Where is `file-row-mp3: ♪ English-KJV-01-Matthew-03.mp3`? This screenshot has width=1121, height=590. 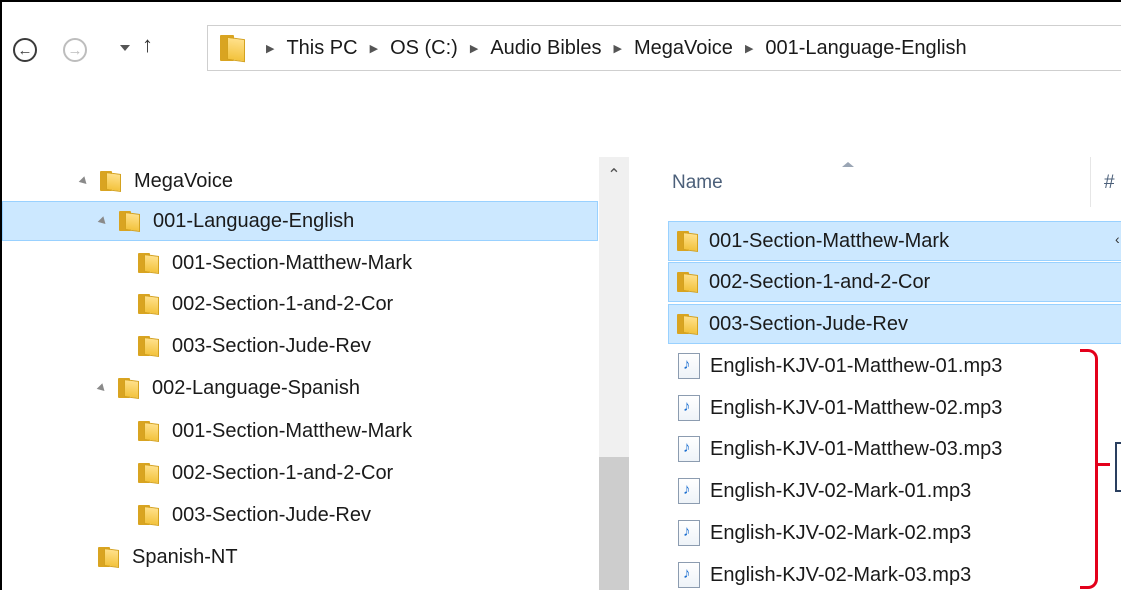 file-row-mp3: ♪ English-KJV-01-Matthew-03.mp3 is located at coordinates (894, 449).